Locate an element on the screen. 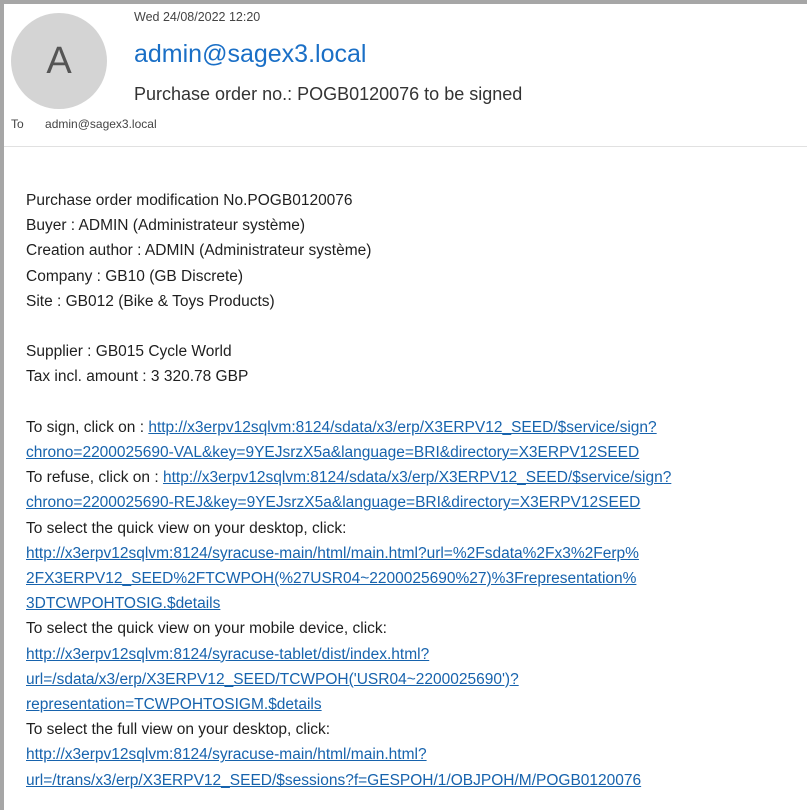 The height and width of the screenshot is (810, 807). quick-desktop-link-part3: 3DTCWPOHTOSIG.$details is located at coordinates (123, 603).